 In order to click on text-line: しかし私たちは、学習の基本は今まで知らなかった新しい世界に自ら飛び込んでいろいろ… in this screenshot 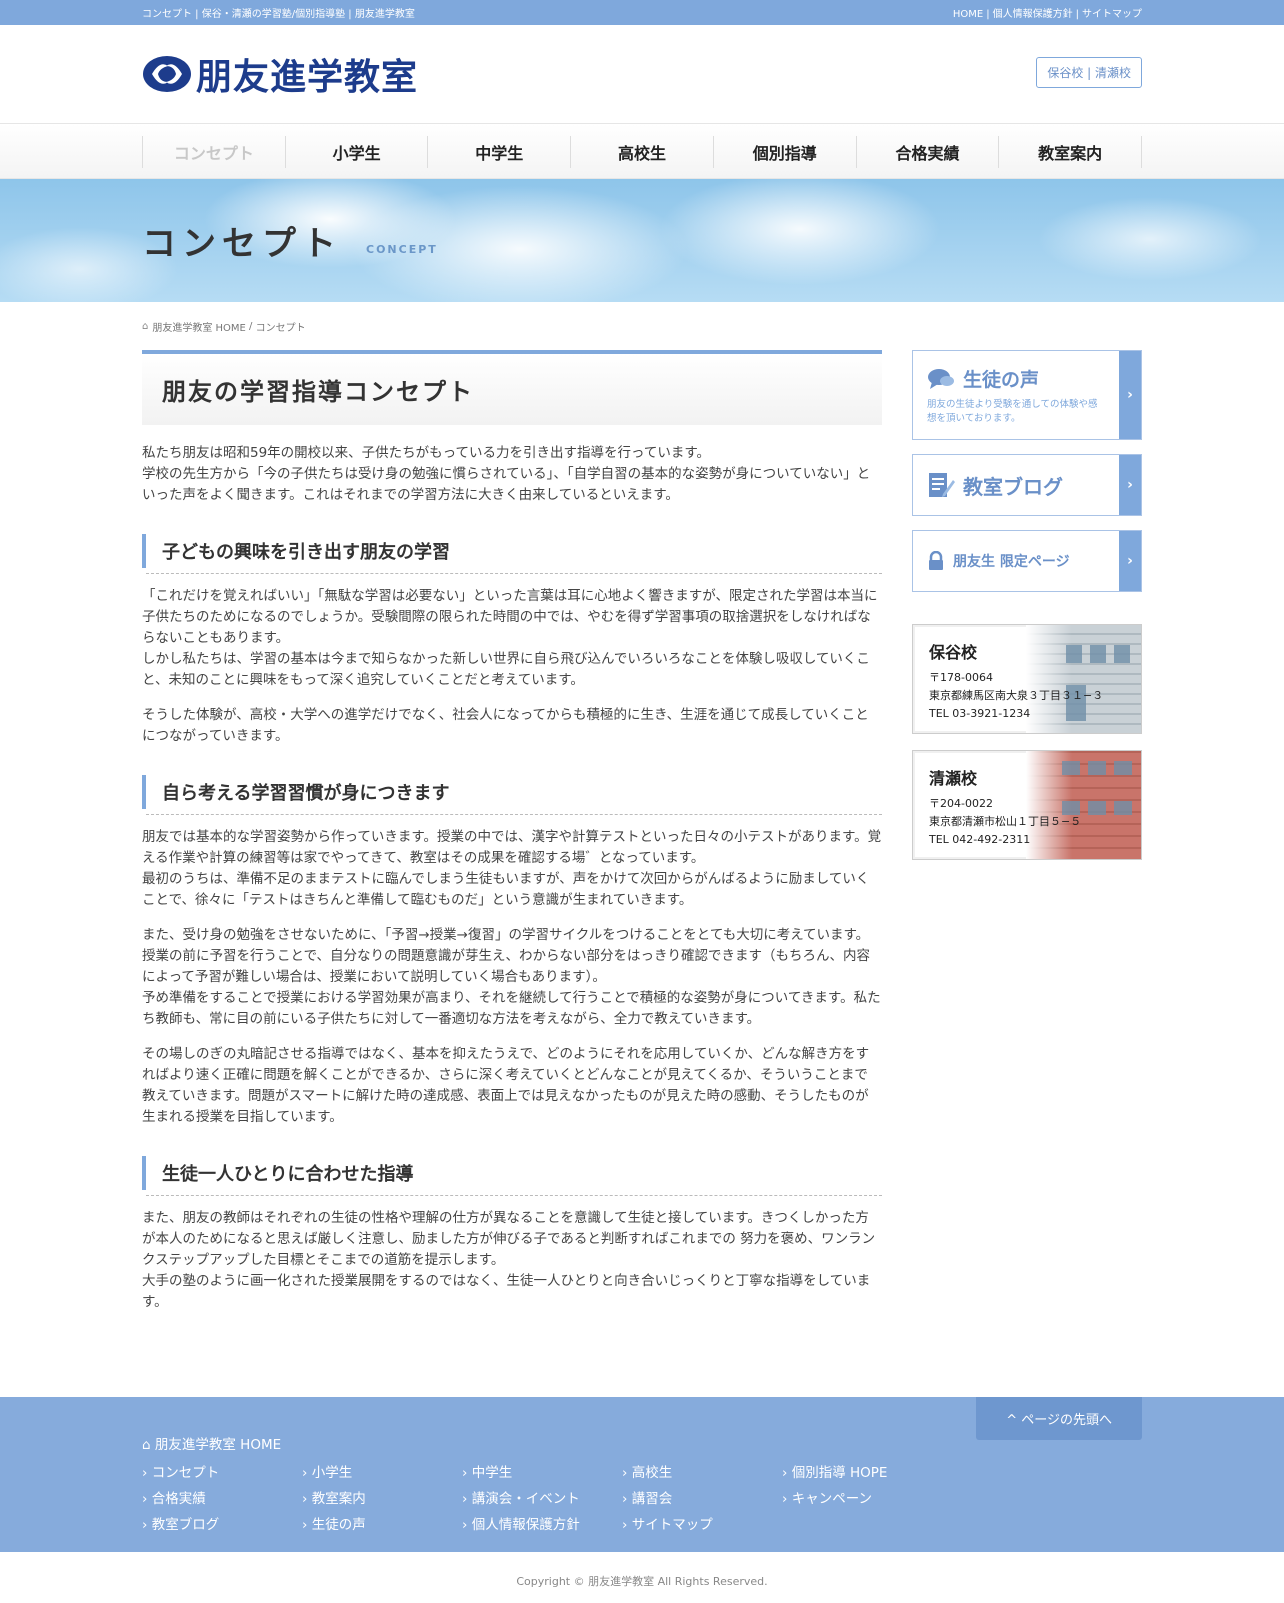, I will do `click(506, 669)`.